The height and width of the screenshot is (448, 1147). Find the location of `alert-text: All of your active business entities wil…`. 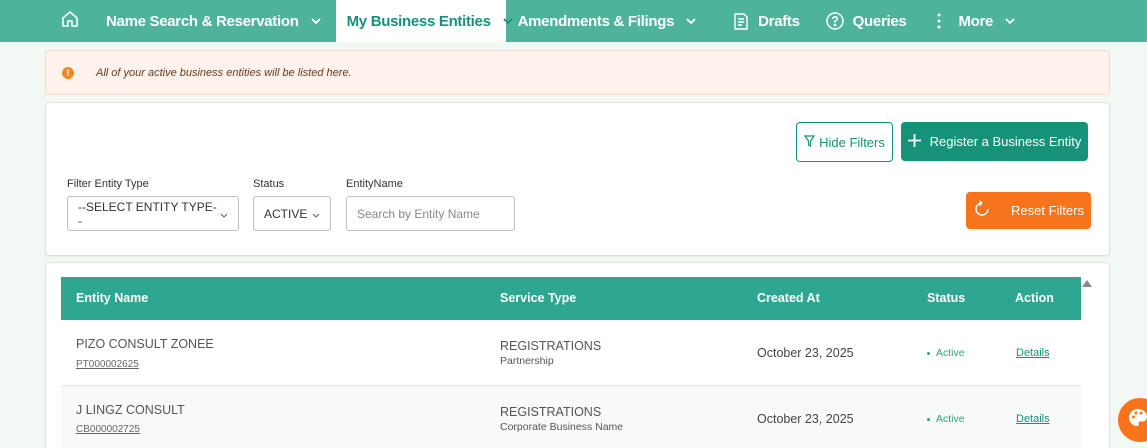

alert-text: All of your active business entities wil… is located at coordinates (224, 72).